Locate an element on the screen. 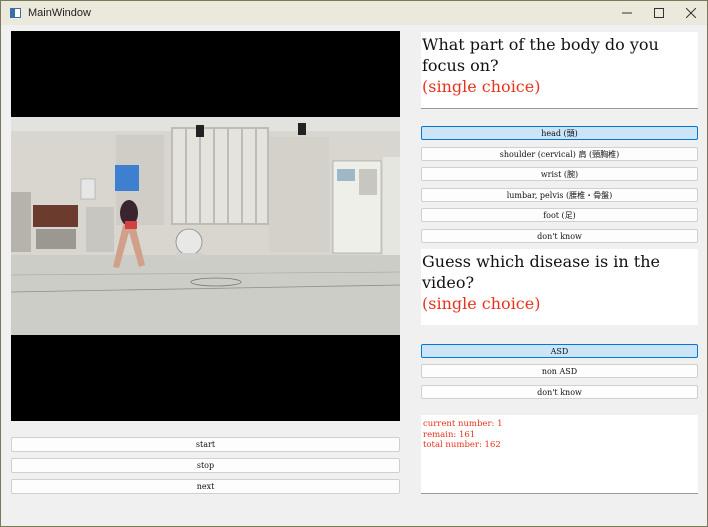  question-1-hint: (single choice) is located at coordinates (481, 86).